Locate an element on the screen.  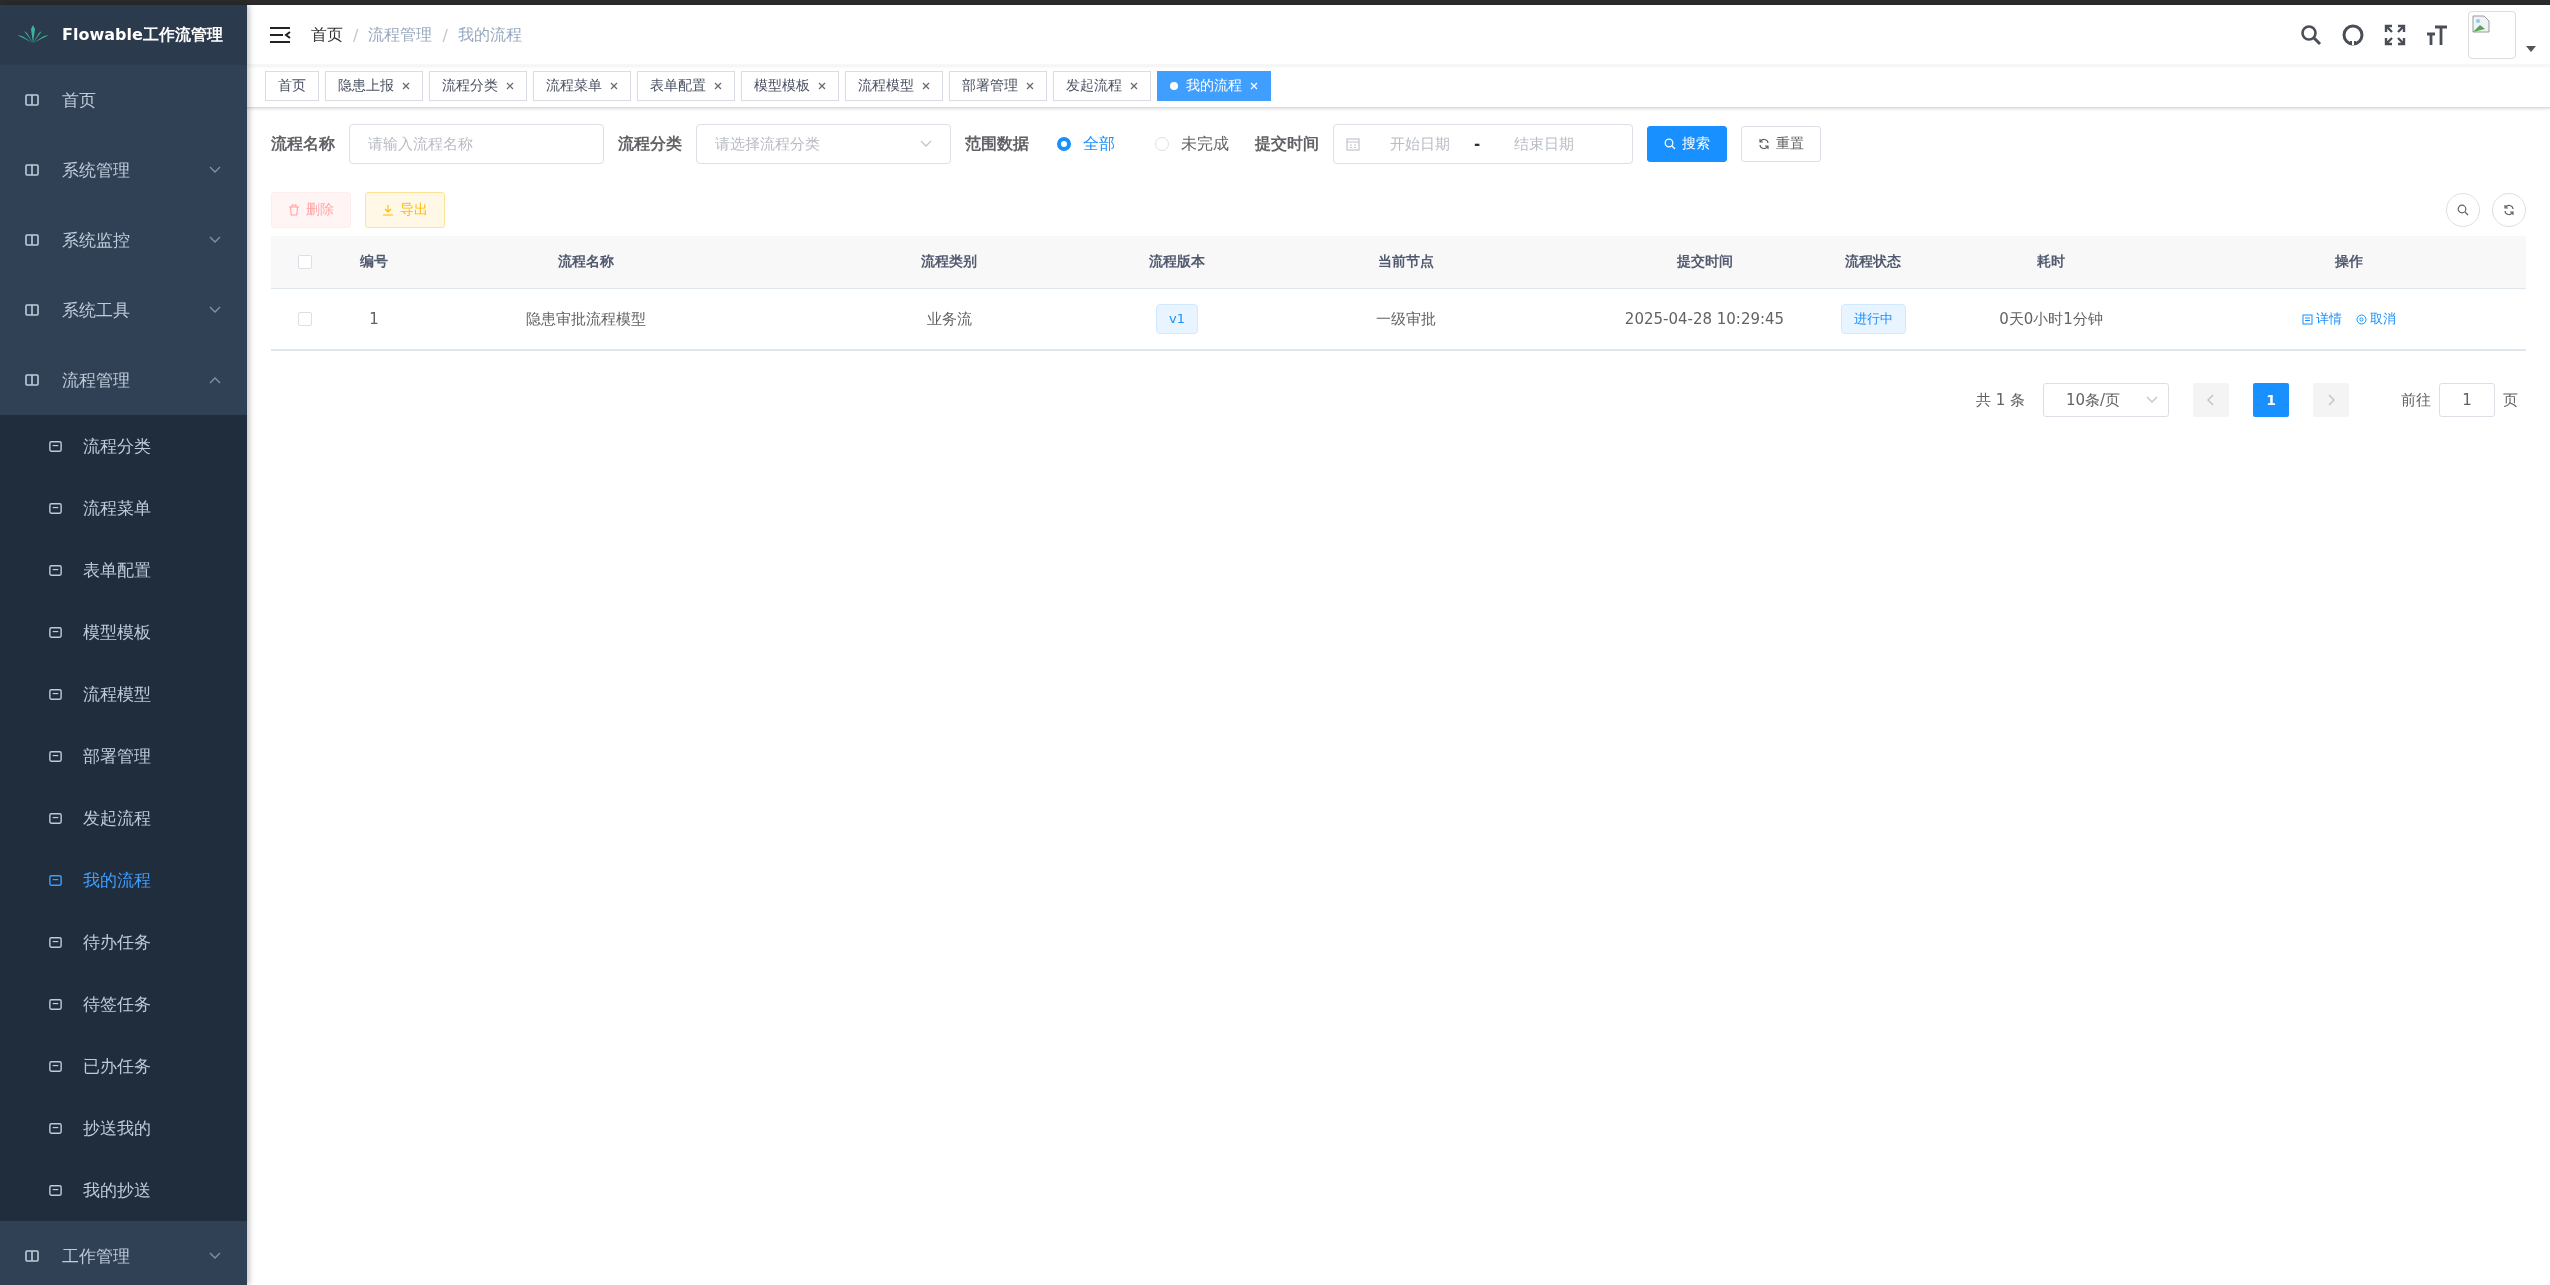
sidebar-menu-item: 系统工具 is located at coordinates (123, 310).